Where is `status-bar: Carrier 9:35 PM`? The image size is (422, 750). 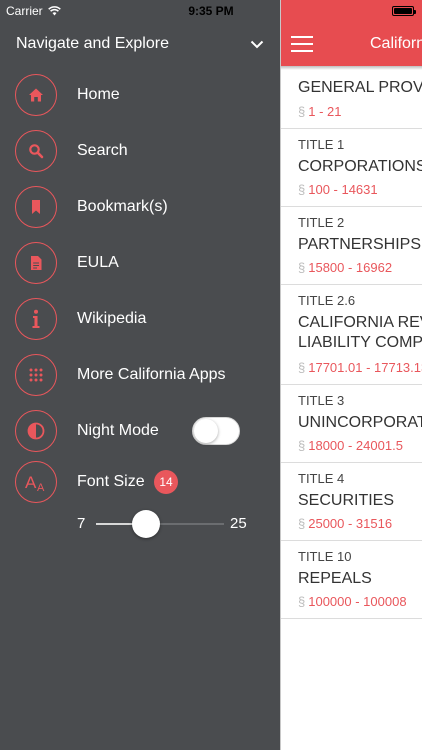 status-bar: Carrier 9:35 PM is located at coordinates (211, 11).